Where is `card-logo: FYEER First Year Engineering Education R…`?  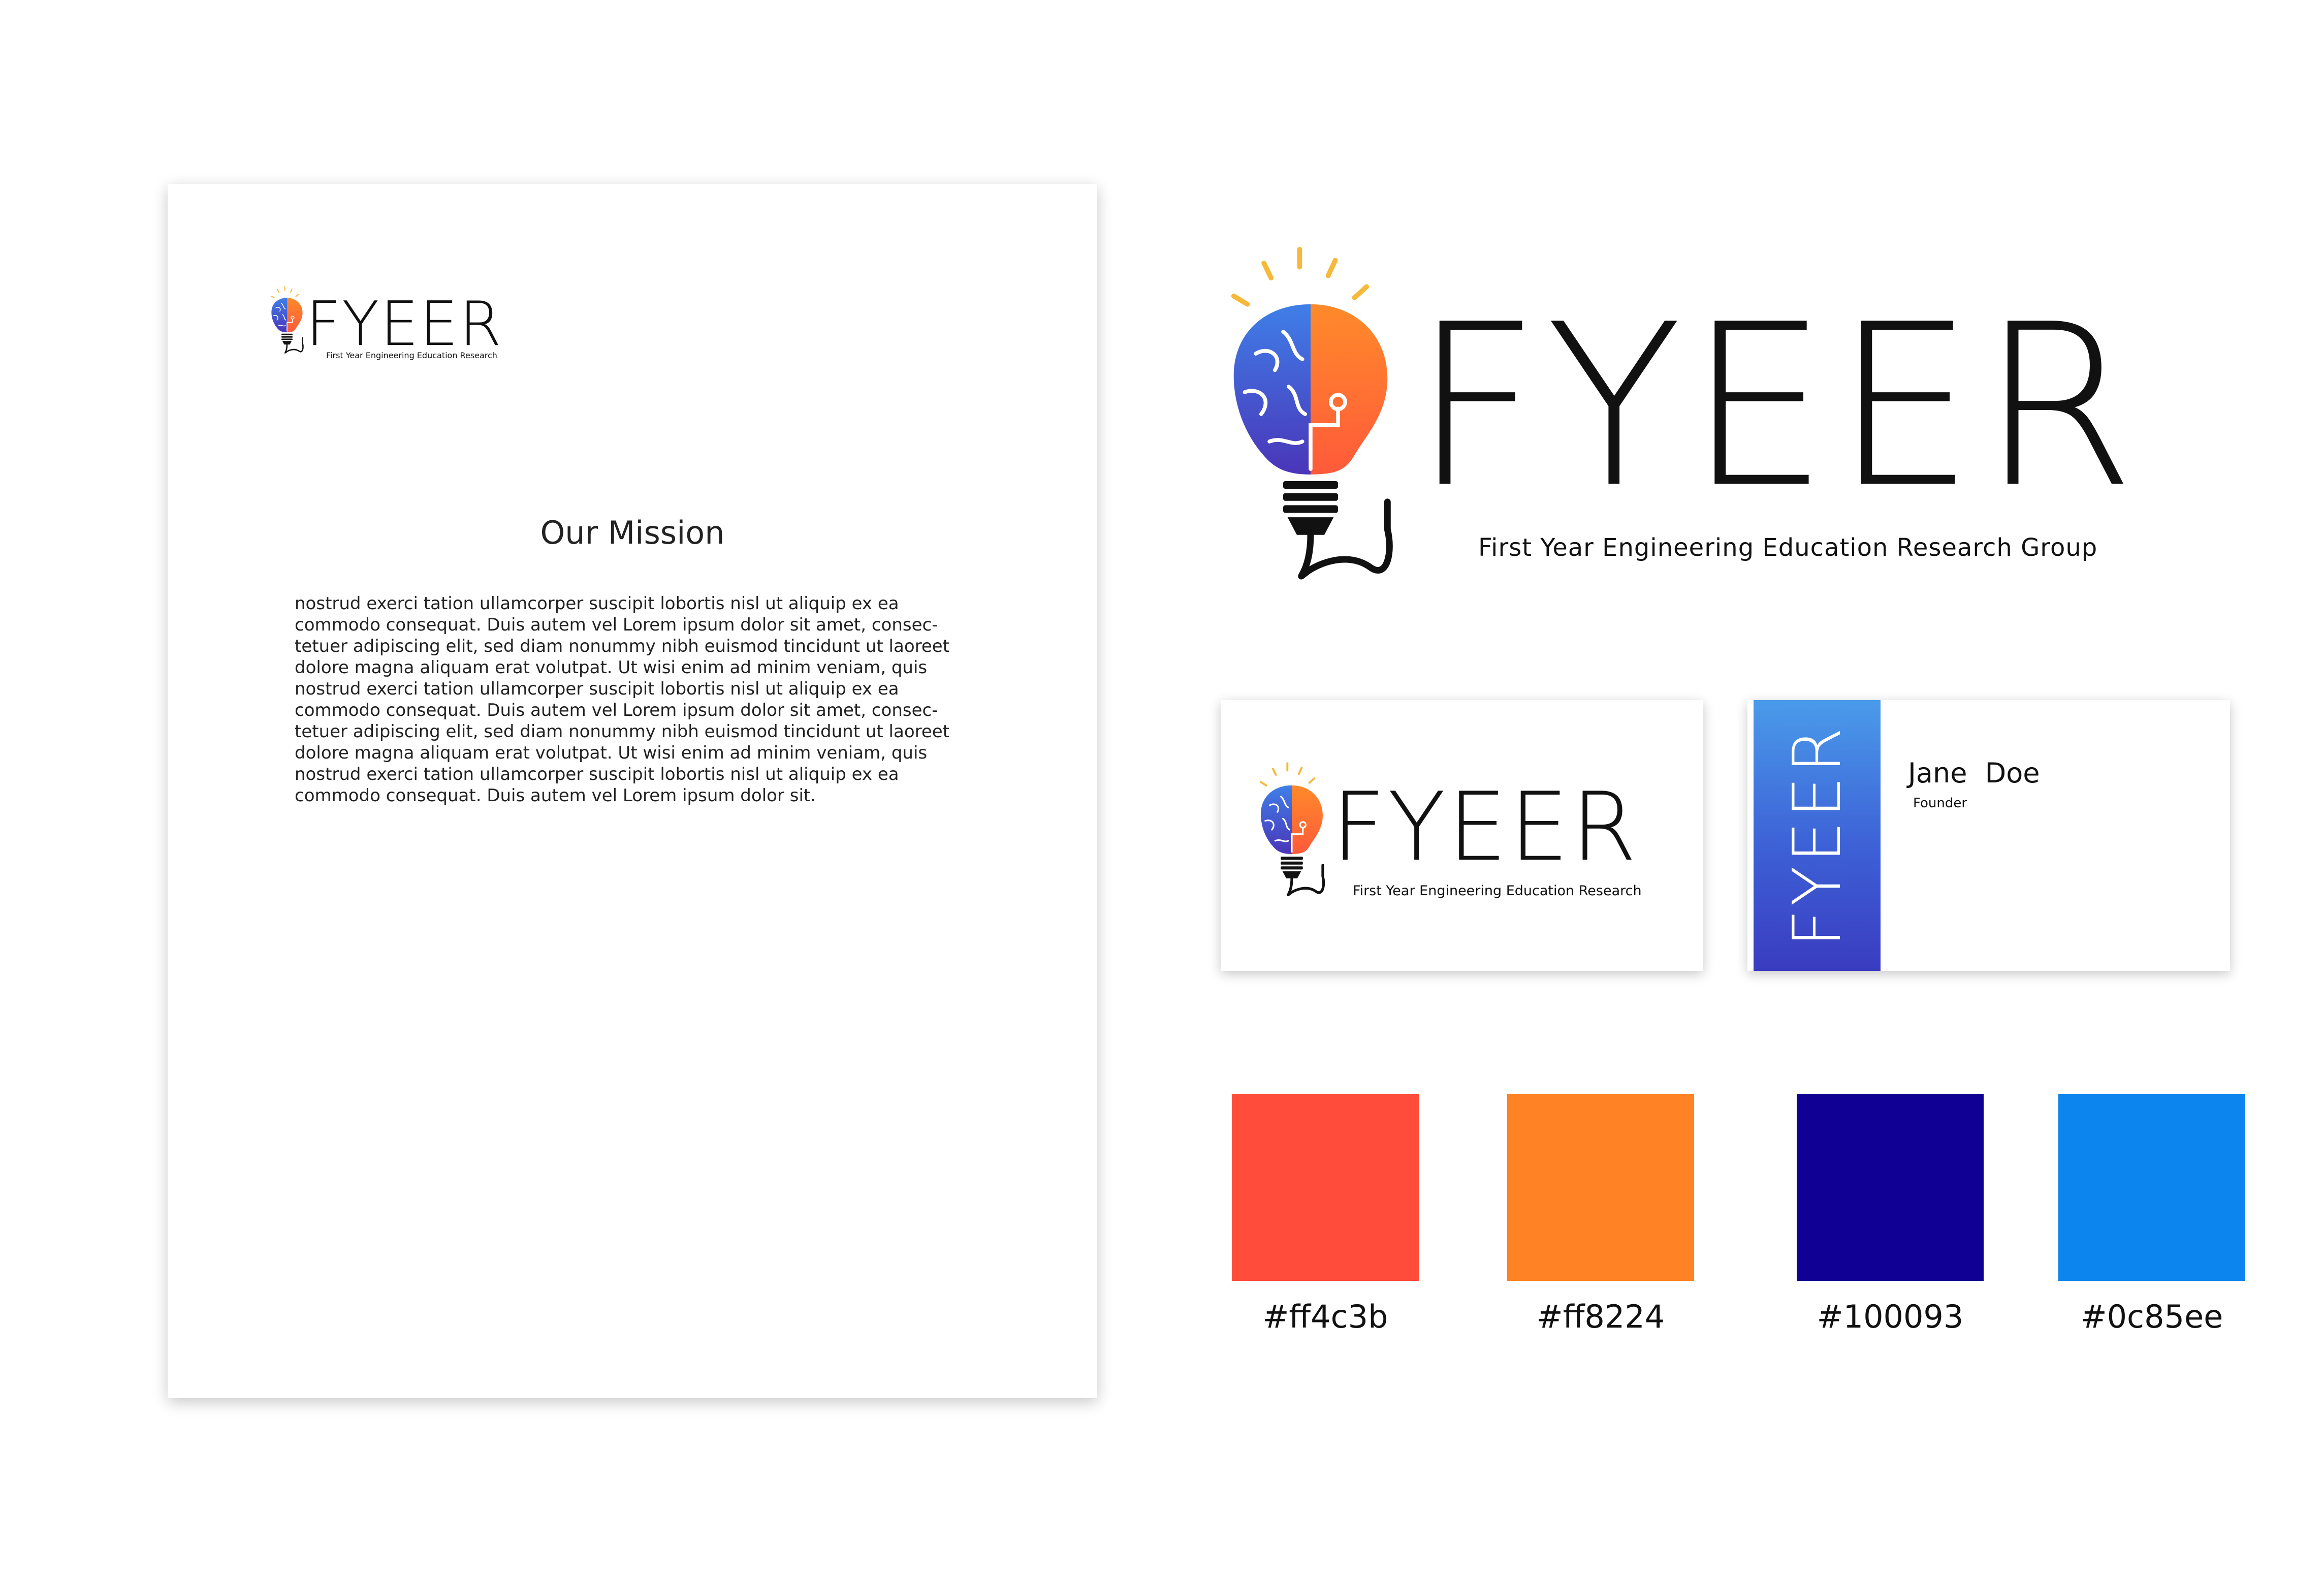 card-logo: FYEER First Year Engineering Education R… is located at coordinates (1464, 842).